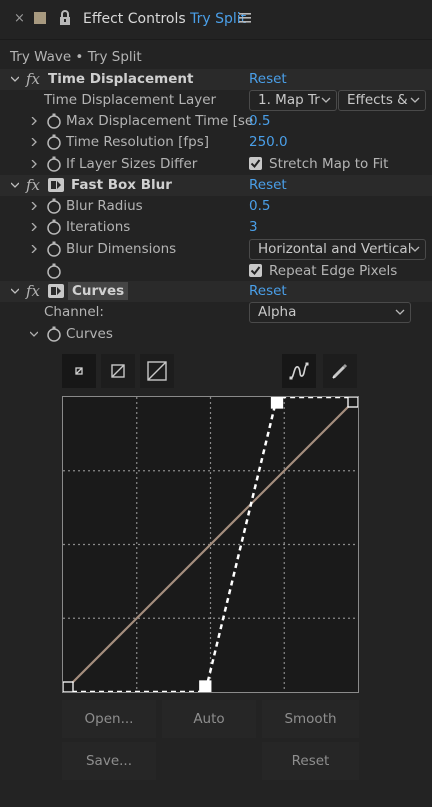 The image size is (432, 807). Describe the element at coordinates (76, 57) in the screenshot. I see `breadcrumb: Try Wave • Try Split` at that location.